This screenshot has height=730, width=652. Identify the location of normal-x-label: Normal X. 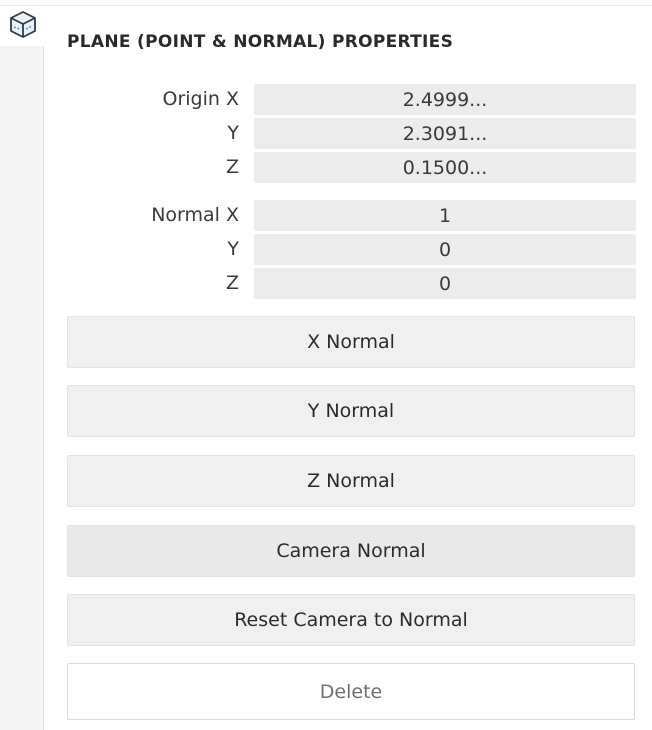
(195, 215).